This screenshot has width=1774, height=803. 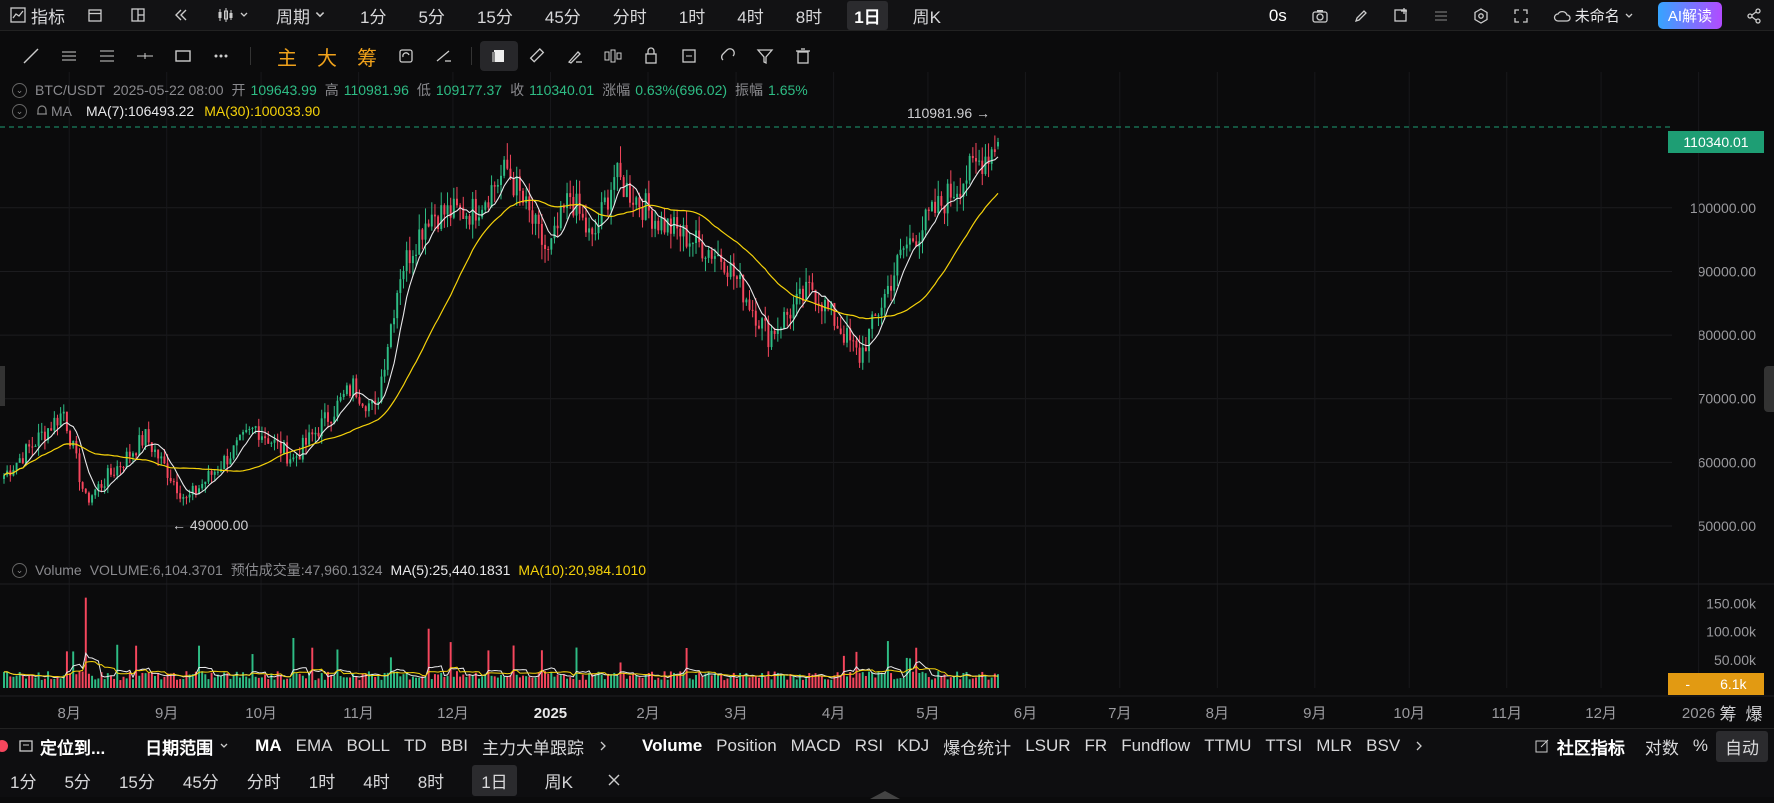 I want to click on sub-indicator-4: KDJ, so click(x=913, y=746).